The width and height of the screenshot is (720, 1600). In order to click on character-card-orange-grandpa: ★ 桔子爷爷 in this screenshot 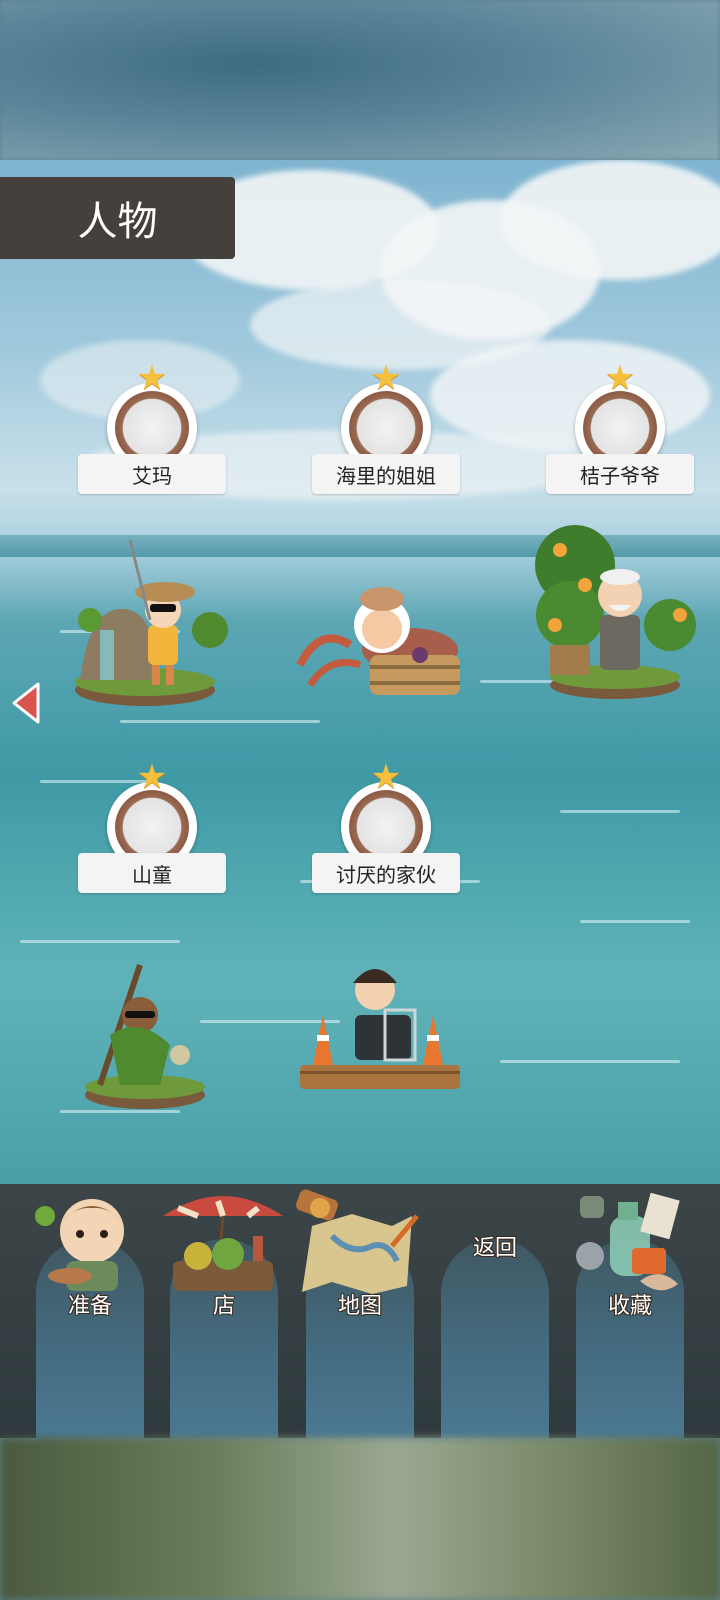, I will do `click(621, 430)`.